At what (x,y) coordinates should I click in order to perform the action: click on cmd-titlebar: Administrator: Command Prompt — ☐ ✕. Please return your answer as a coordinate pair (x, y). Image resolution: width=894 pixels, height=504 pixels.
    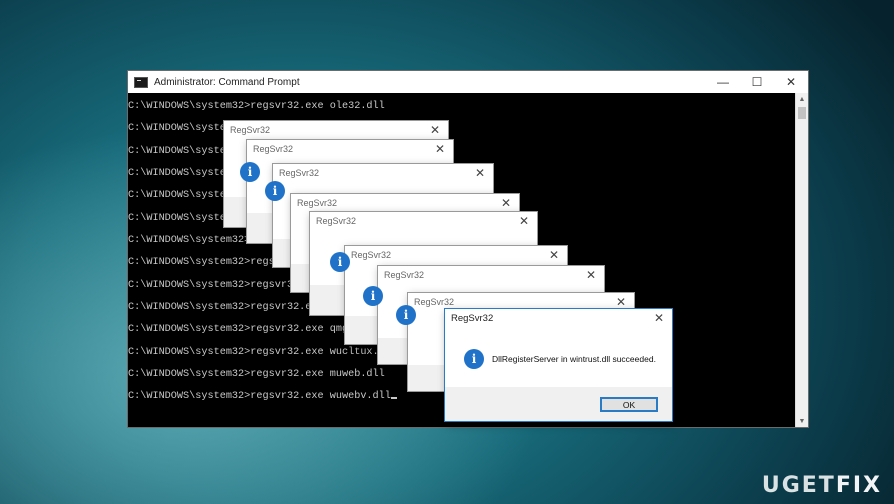
    Looking at the image, I should click on (468, 82).